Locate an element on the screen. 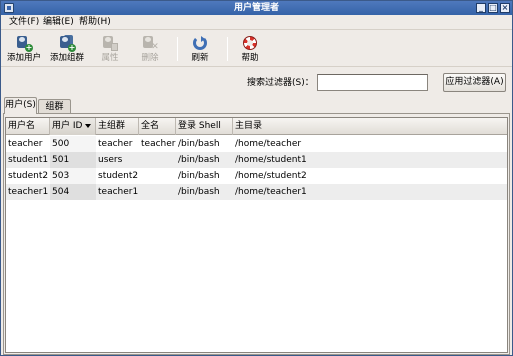  cell-uid: 500 is located at coordinates (73, 144).